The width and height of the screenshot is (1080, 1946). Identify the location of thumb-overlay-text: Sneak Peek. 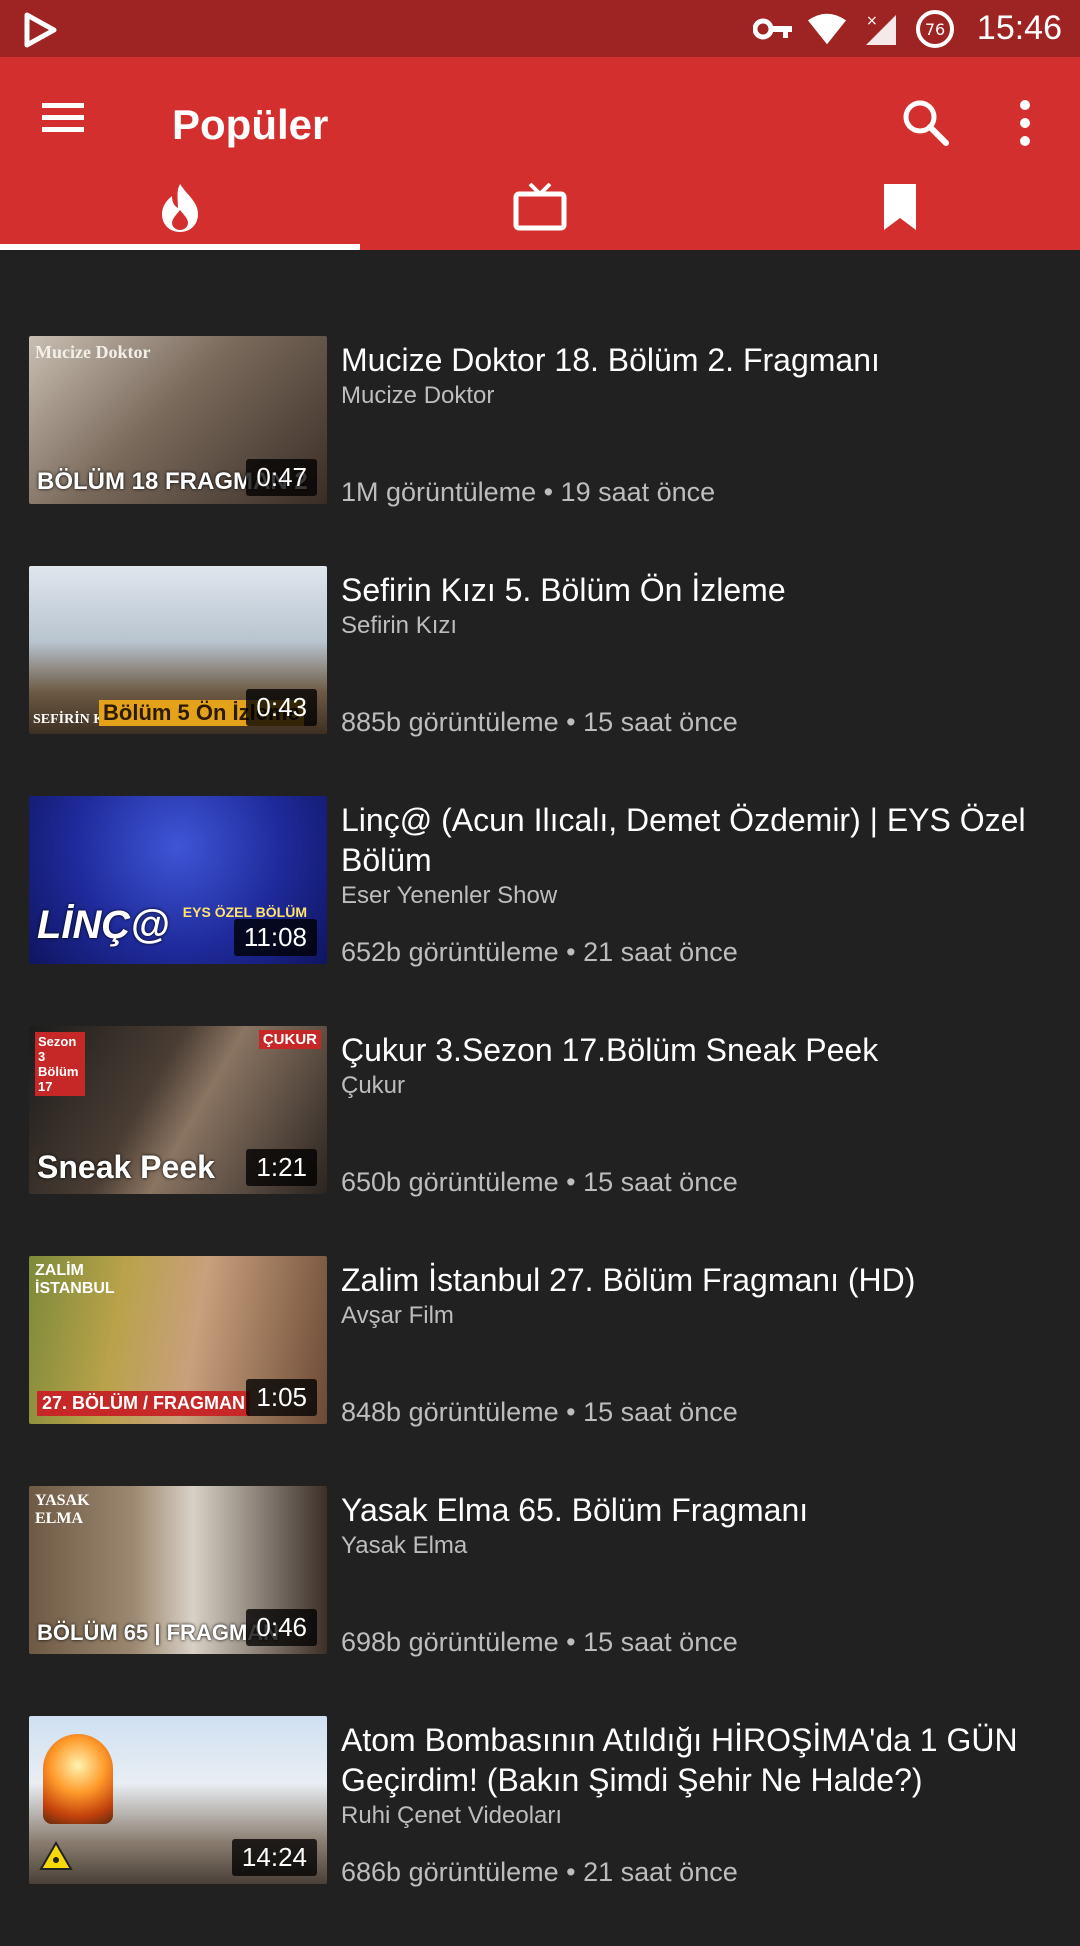
(126, 1167).